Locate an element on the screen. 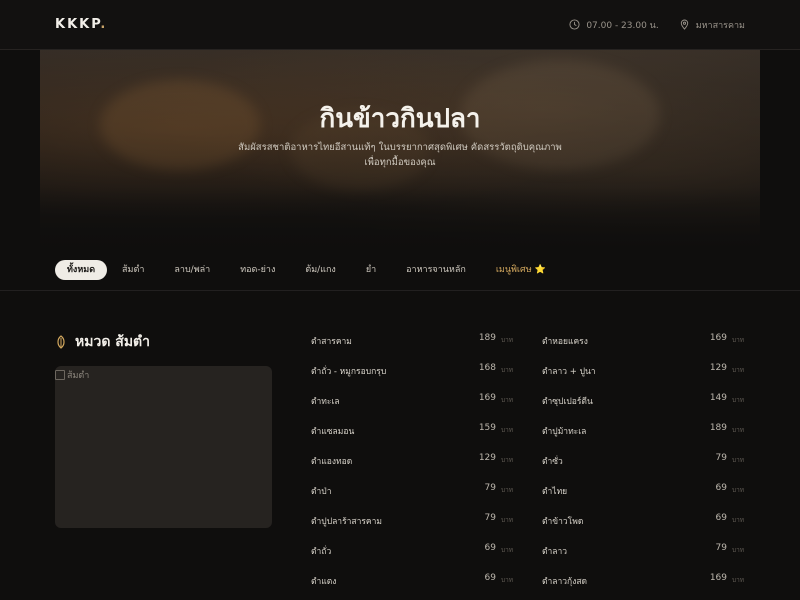 This screenshot has height=600, width=800. image-alt-text: ส้มตำ is located at coordinates (72, 375).